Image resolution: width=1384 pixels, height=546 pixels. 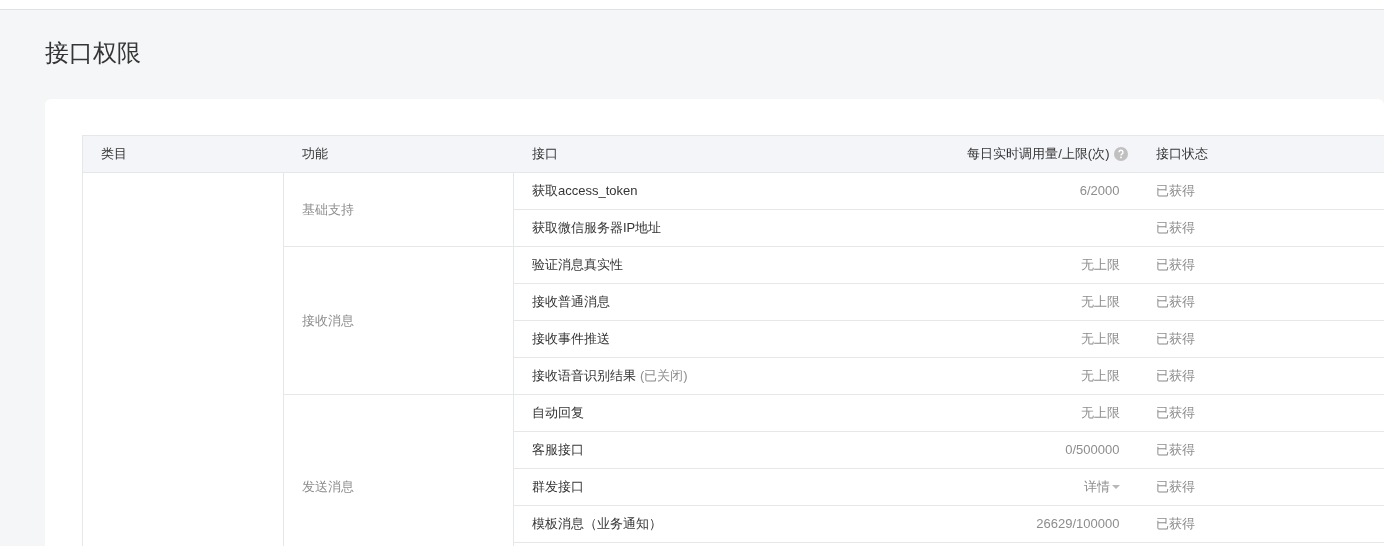 I want to click on interface-name: 接收事件推送, so click(x=571, y=339).